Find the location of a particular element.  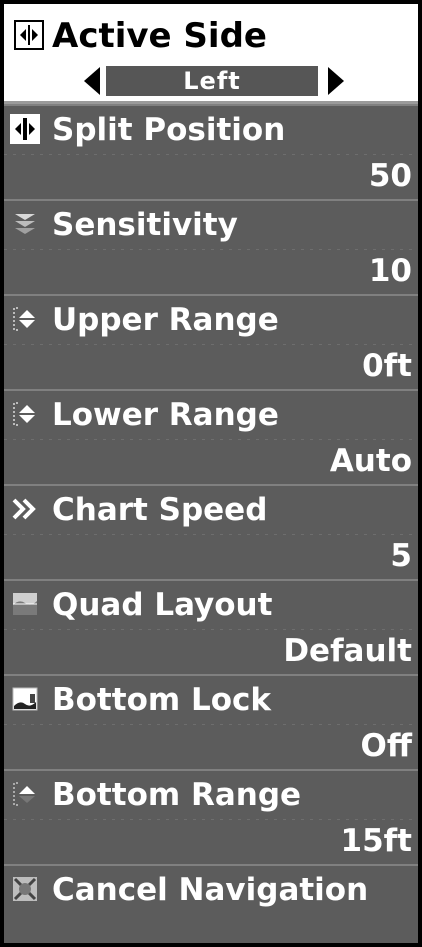

menu-item-bottom-lock: Bottom Lock Off is located at coordinates (211, 721).